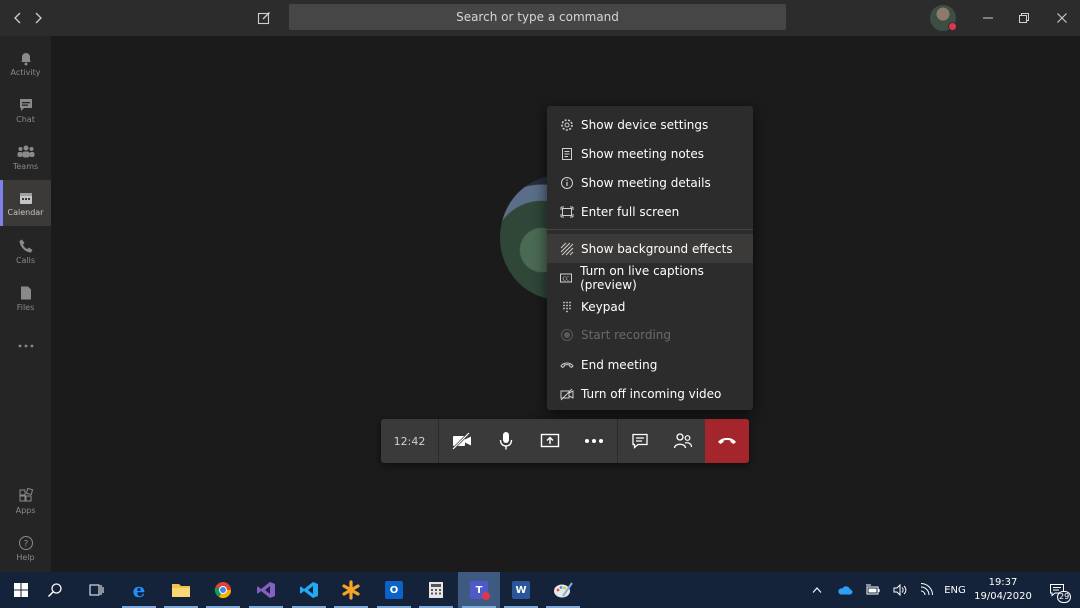  I want to click on menu-item-end-meeting: End meeting, so click(650, 364).